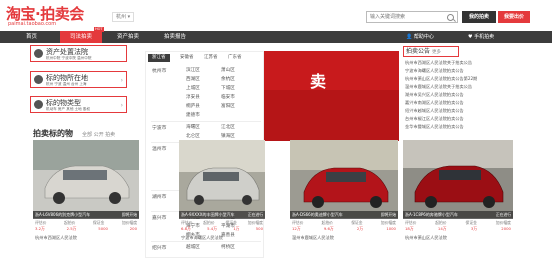 The width and height of the screenshot is (552, 260). What do you see at coordinates (259, 228) in the screenshot?
I see `stat-value: 500` at bounding box center [259, 228].